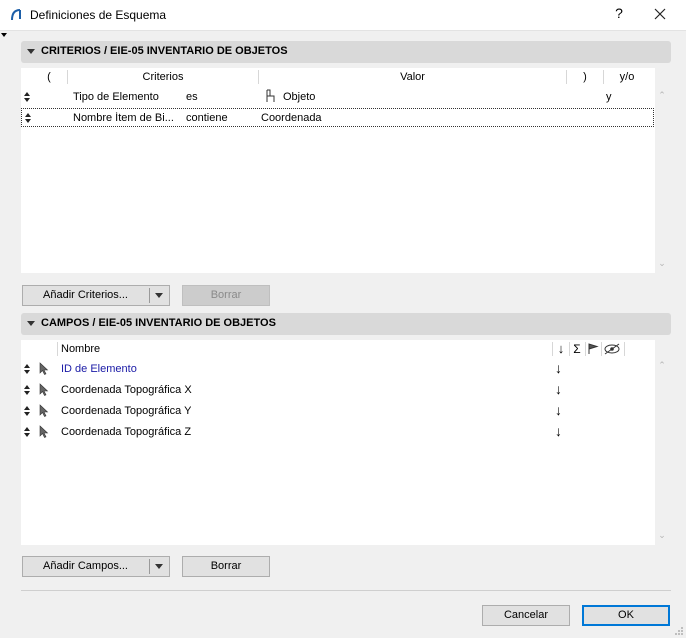 The height and width of the screenshot is (638, 686). What do you see at coordinates (16, 15) in the screenshot?
I see `archicad-app-icon` at bounding box center [16, 15].